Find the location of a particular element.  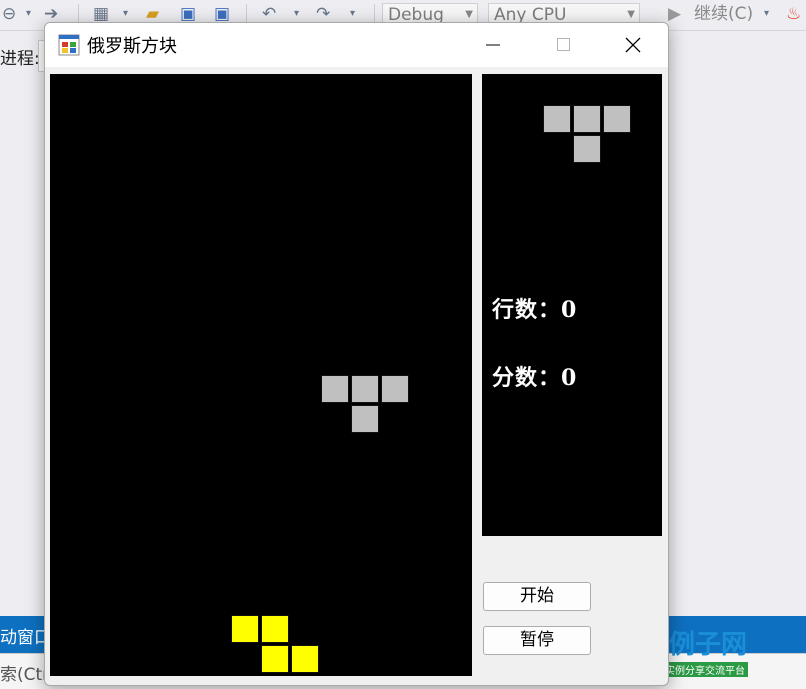

continue-button: 继续(C) is located at coordinates (723, 14).